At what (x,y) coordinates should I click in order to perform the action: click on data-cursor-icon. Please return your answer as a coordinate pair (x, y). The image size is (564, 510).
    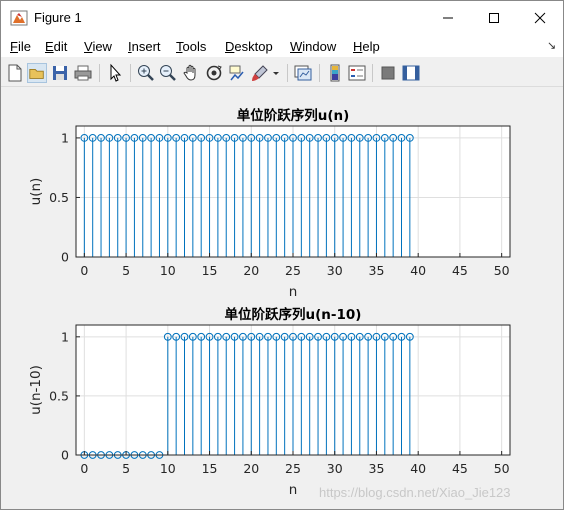
    Looking at the image, I should click on (237, 73).